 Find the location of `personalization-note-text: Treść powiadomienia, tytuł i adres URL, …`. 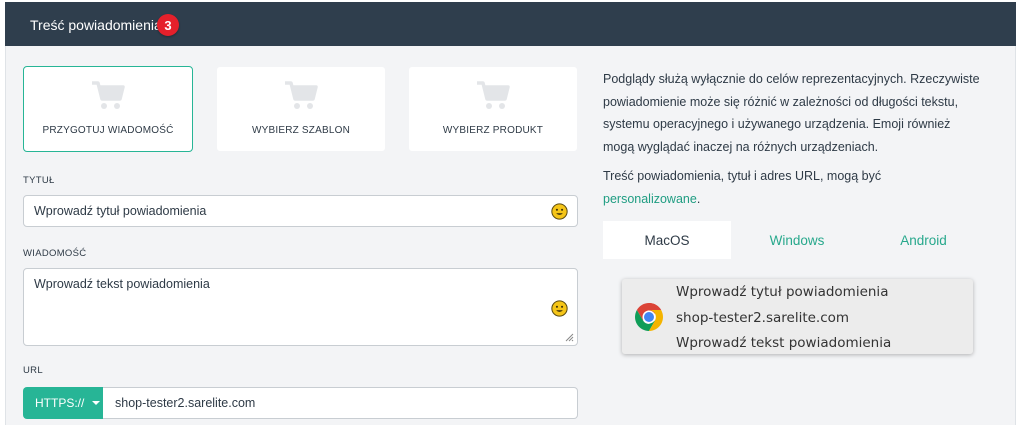

personalization-note-text: Treść powiadomienia, tytuł i adres URL, … is located at coordinates (742, 176).